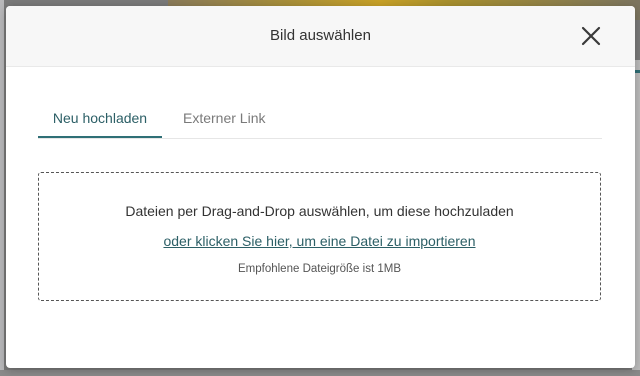 This screenshot has width=640, height=376. What do you see at coordinates (2, 188) in the screenshot?
I see `background-edge` at bounding box center [2, 188].